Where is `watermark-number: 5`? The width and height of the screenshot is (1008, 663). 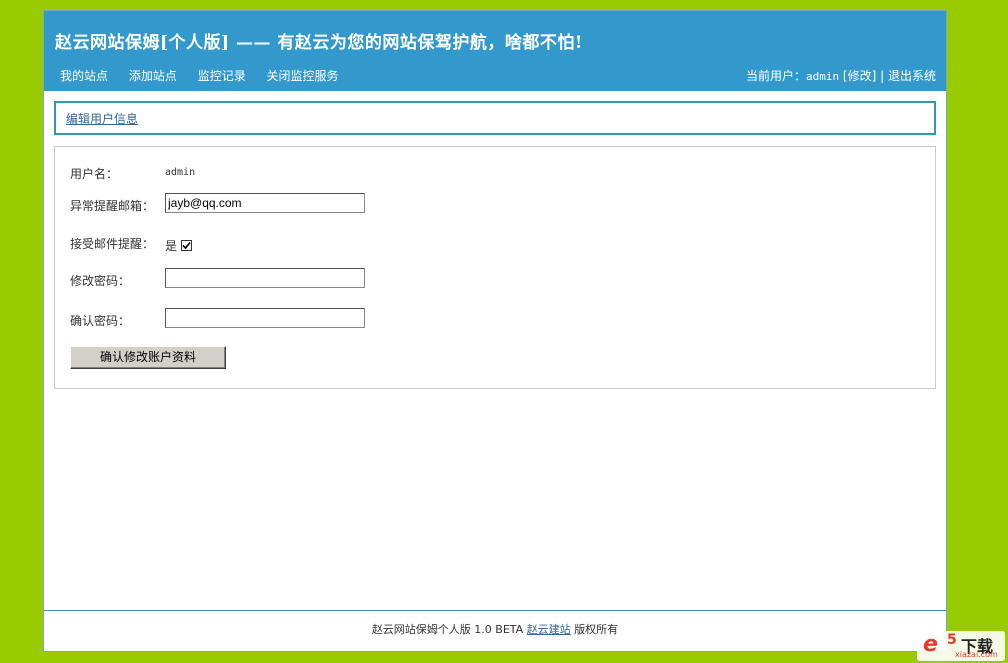 watermark-number: 5 is located at coordinates (952, 640).